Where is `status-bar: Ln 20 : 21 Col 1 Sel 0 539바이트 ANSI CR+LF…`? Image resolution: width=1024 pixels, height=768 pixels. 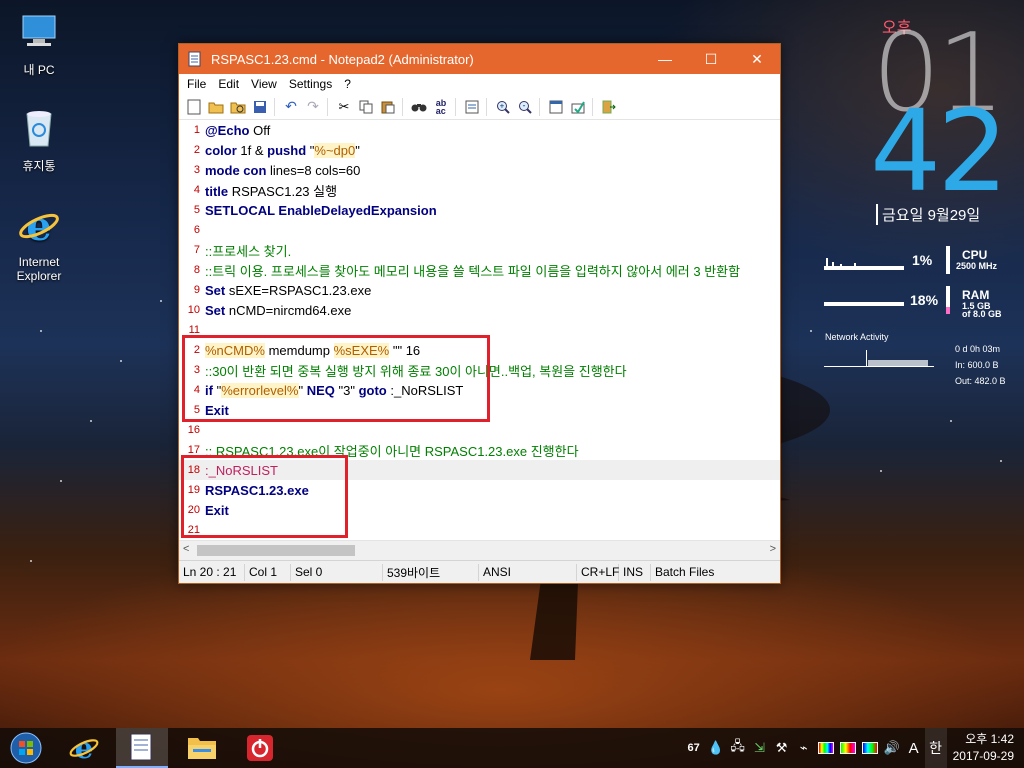
status-bar: Ln 20 : 21 Col 1 Sel 0 539바이트 ANSI CR+LF… is located at coordinates (479, 571).